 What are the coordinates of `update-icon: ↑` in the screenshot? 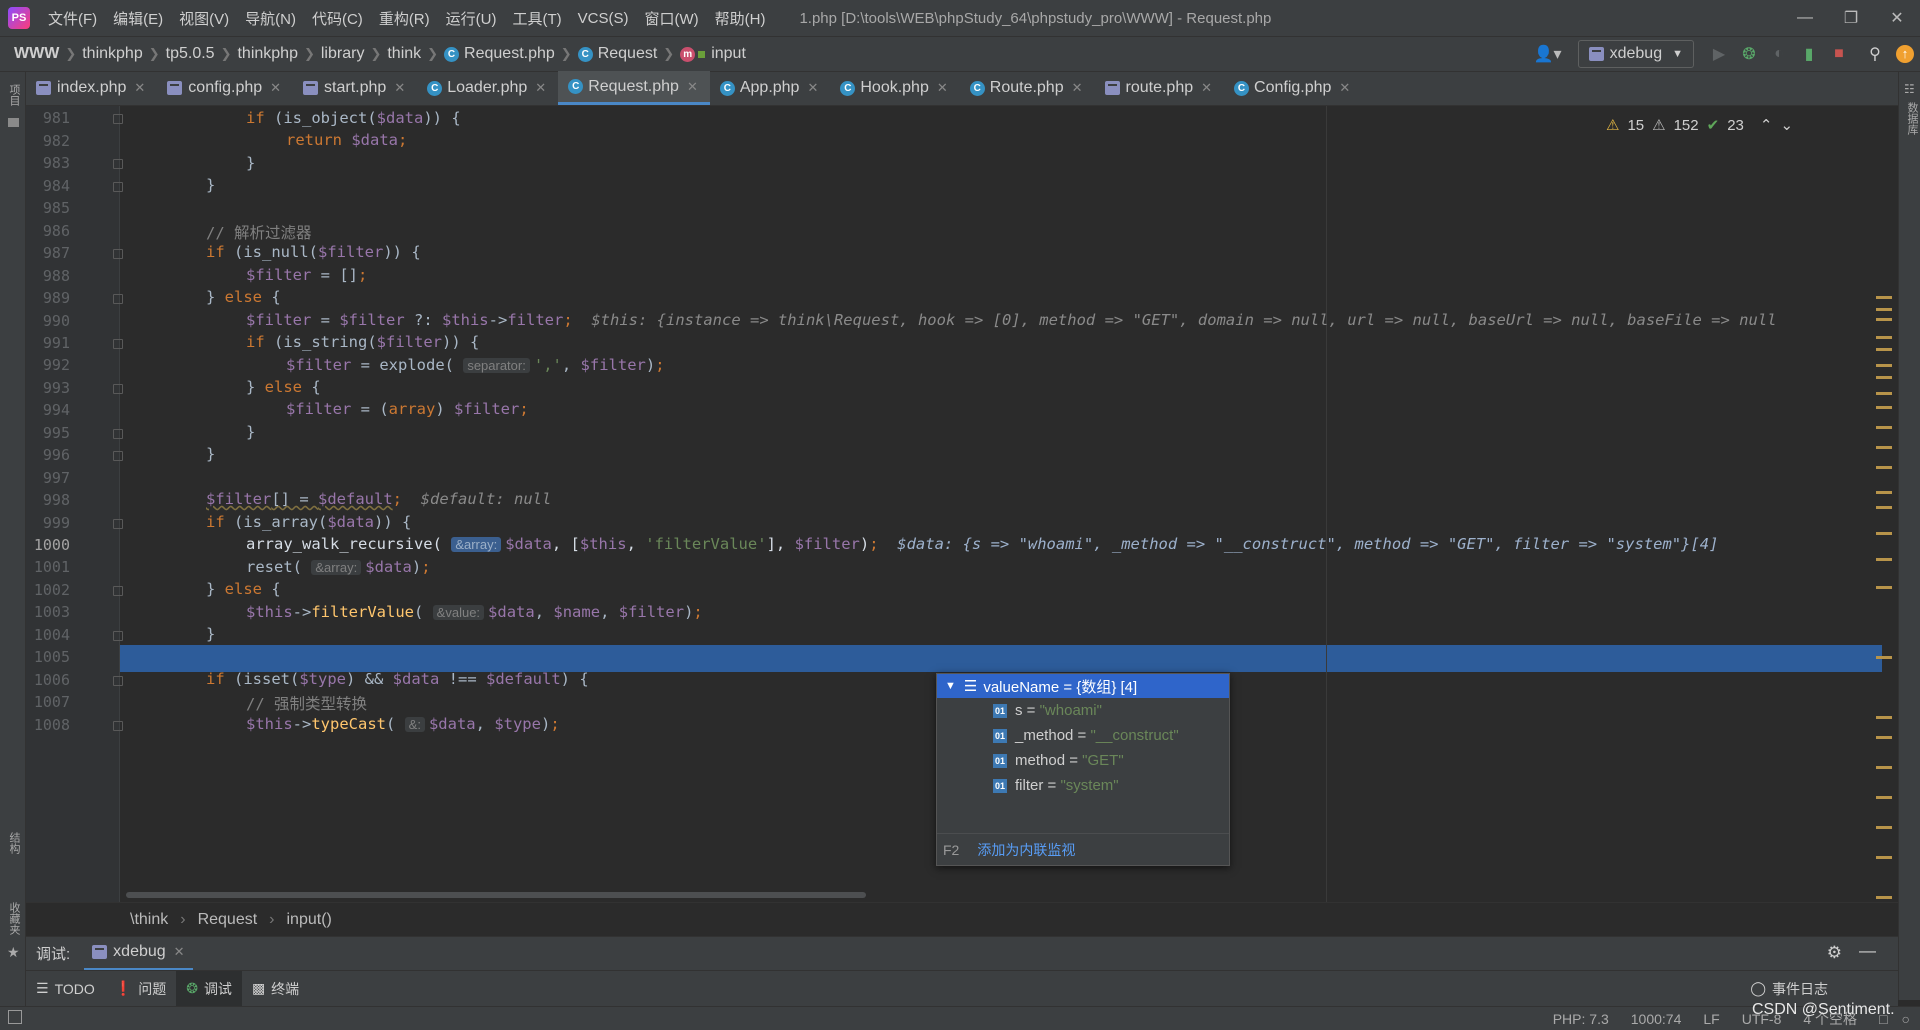 It's located at (1905, 54).